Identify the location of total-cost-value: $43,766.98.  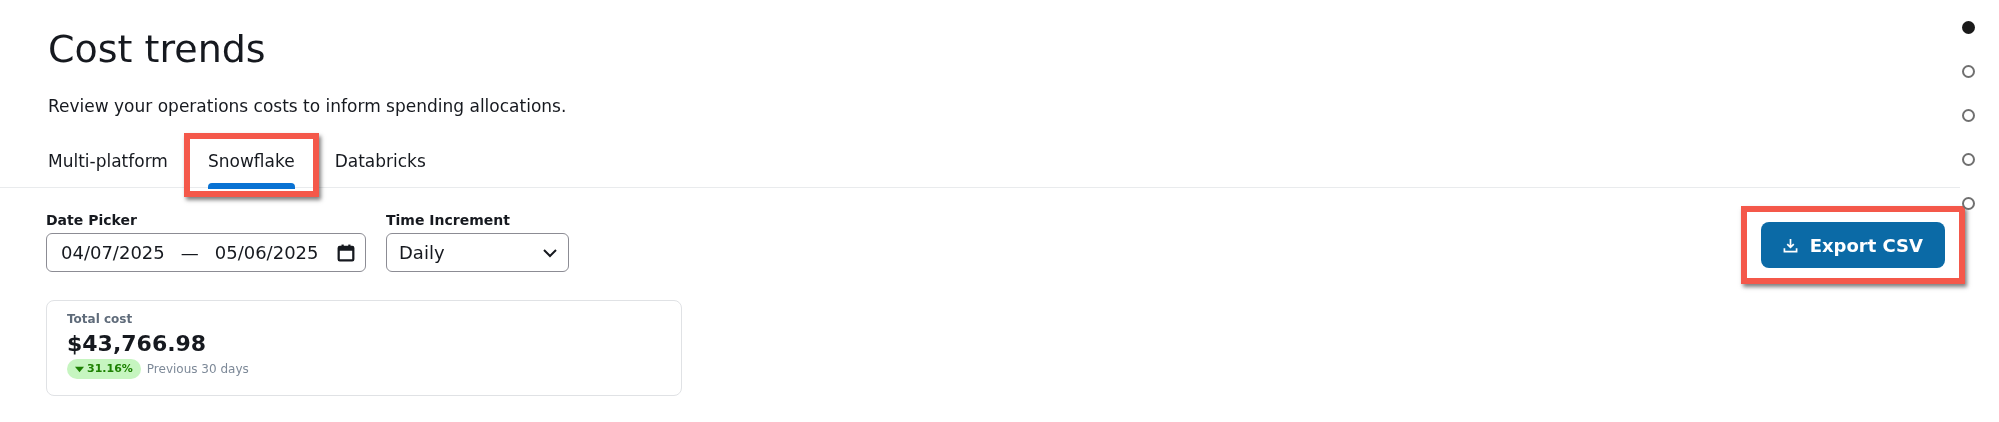
(137, 344).